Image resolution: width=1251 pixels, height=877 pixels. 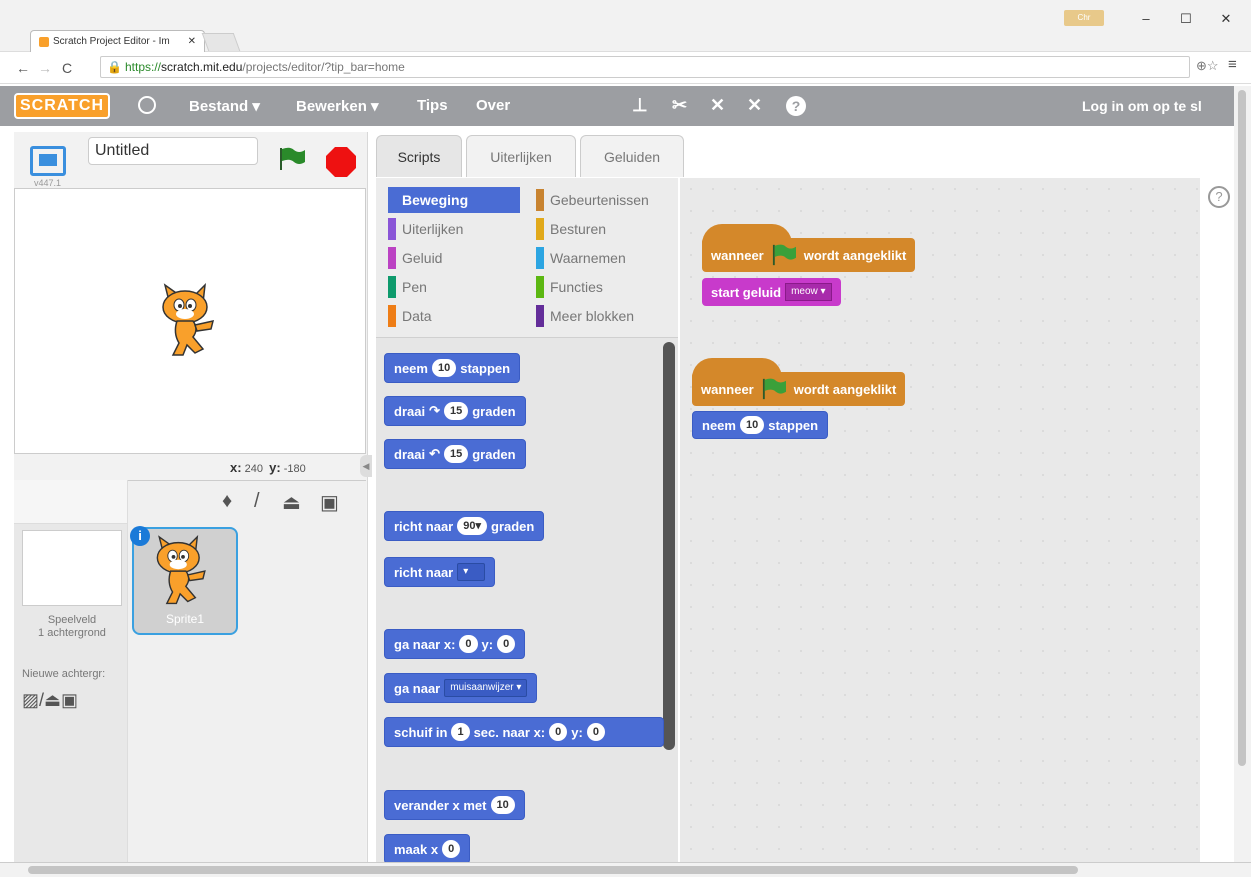 What do you see at coordinates (292, 159) in the screenshot?
I see `green-flag-icon` at bounding box center [292, 159].